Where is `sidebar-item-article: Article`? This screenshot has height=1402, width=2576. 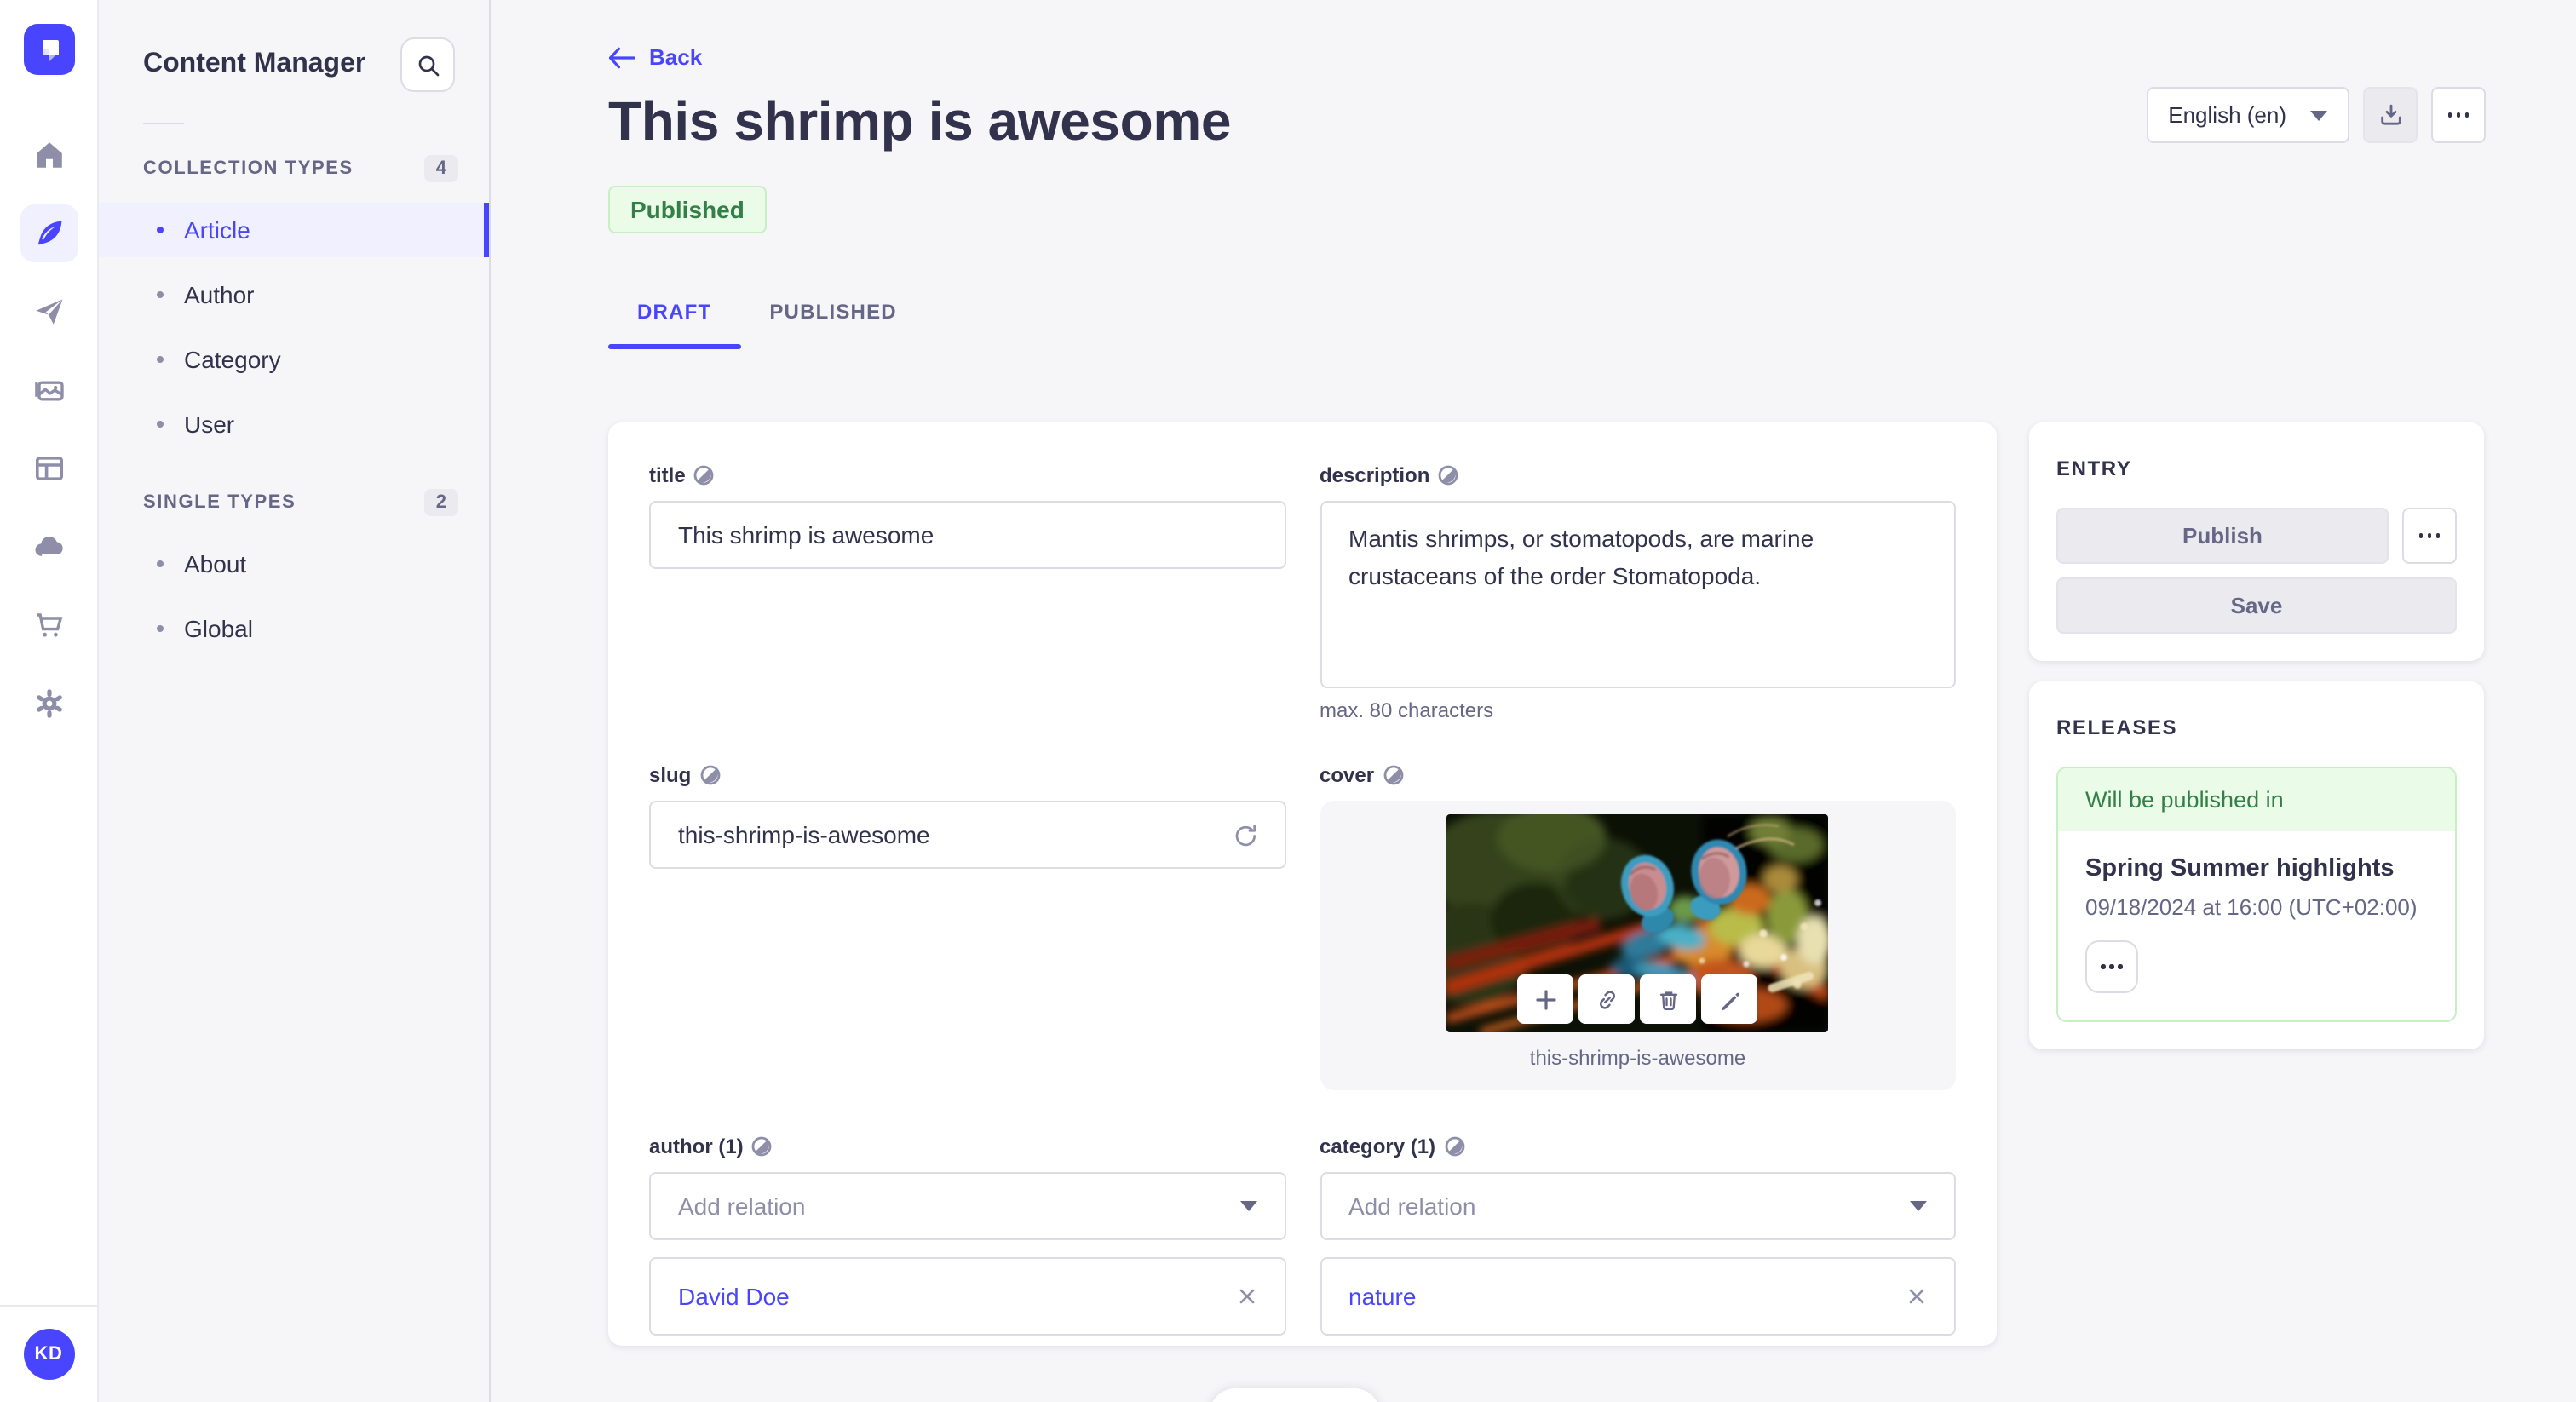
sidebar-item-article: Article is located at coordinates (294, 230).